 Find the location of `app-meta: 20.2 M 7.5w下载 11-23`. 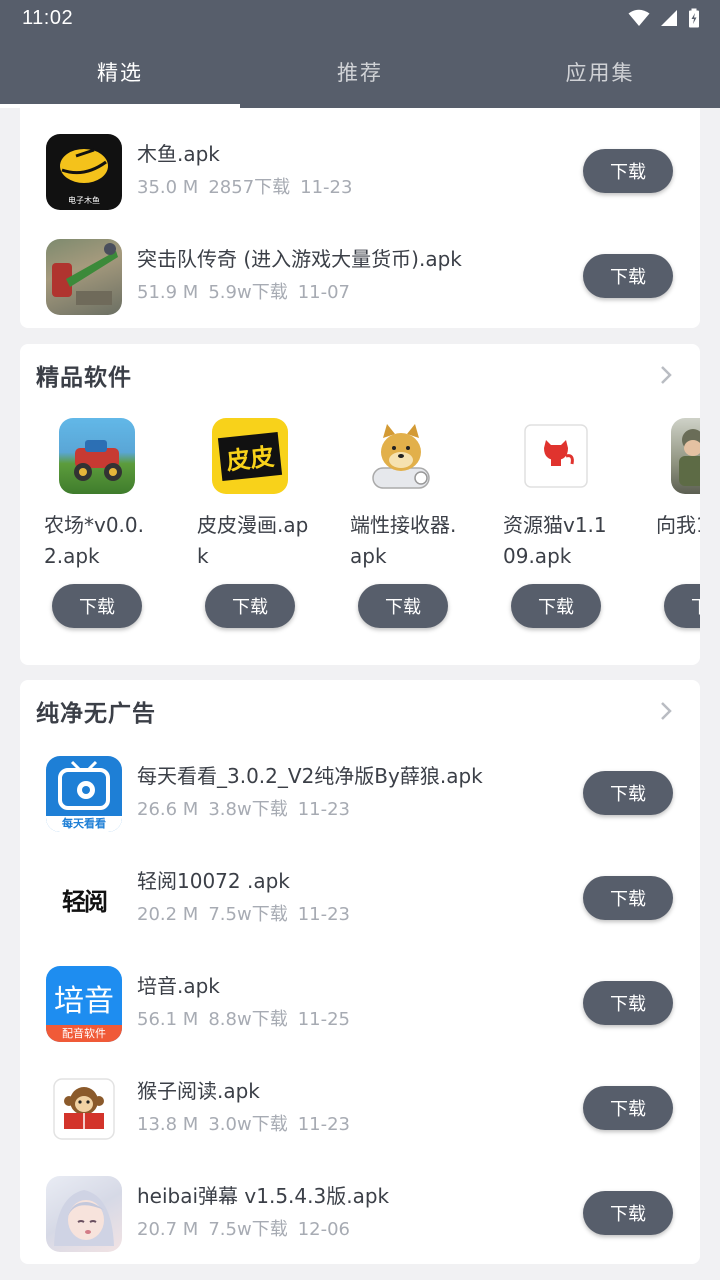

app-meta: 20.2 M 7.5w下载 11-23 is located at coordinates (248, 913).